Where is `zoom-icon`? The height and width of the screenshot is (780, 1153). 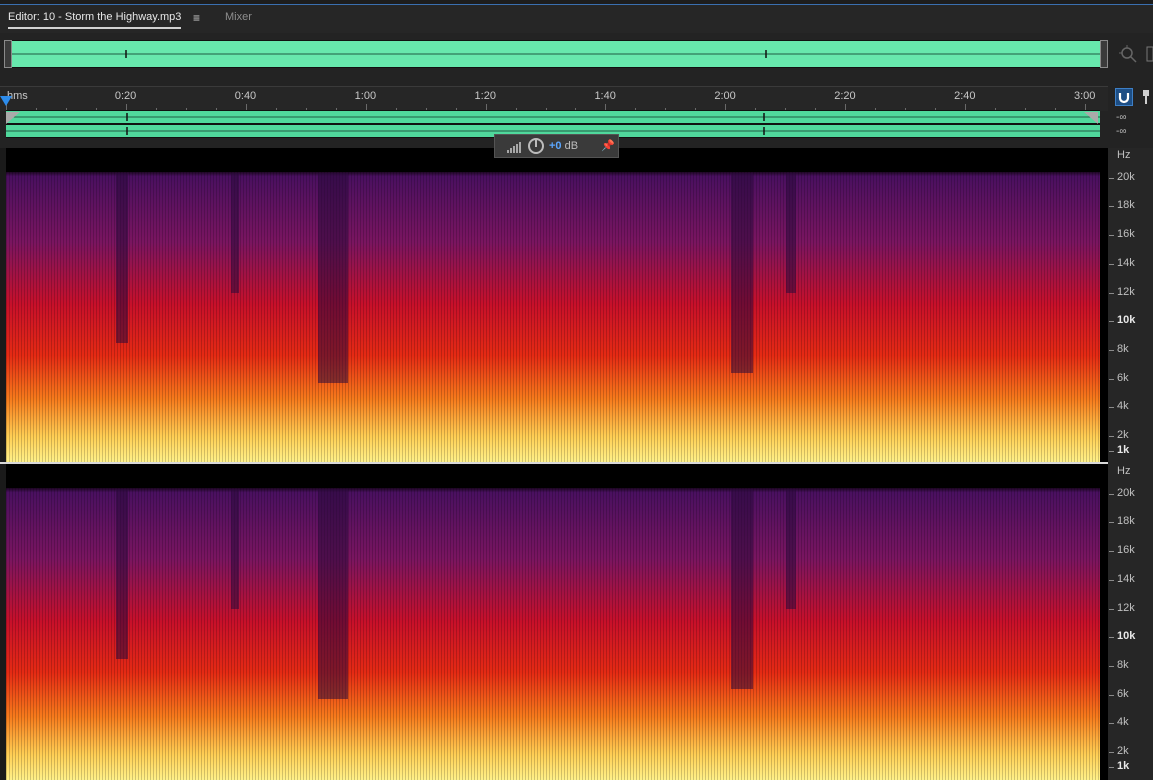
zoom-icon is located at coordinates (1128, 54).